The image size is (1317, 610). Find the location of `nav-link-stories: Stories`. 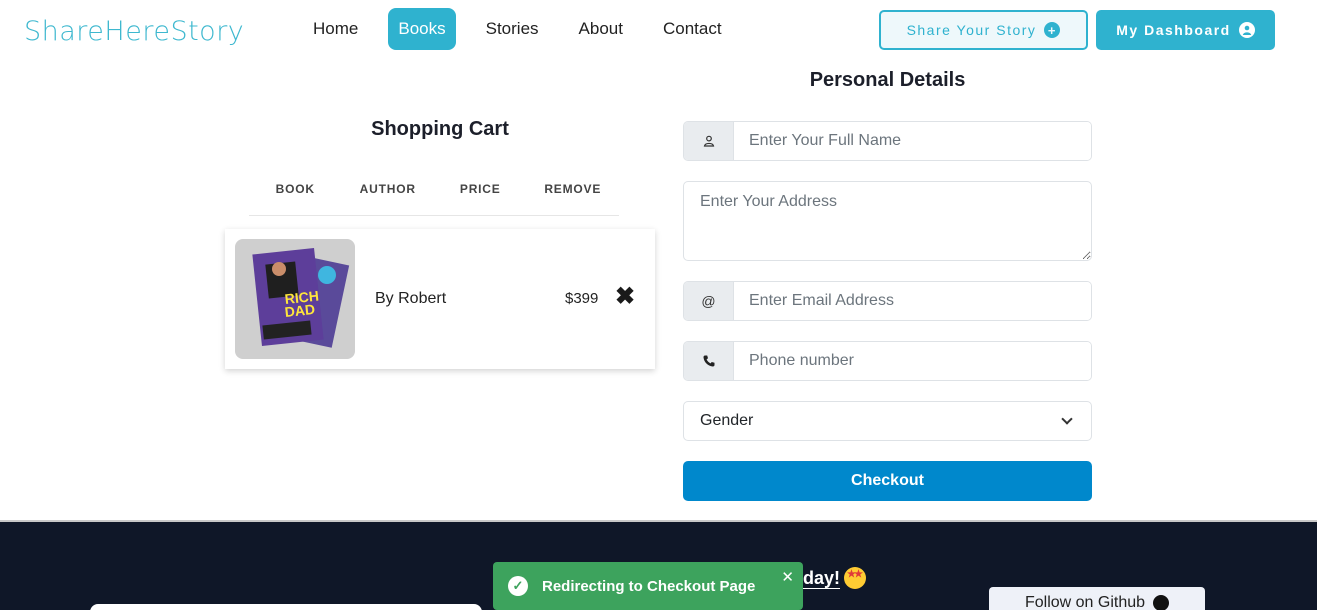

nav-link-stories: Stories is located at coordinates (512, 29).